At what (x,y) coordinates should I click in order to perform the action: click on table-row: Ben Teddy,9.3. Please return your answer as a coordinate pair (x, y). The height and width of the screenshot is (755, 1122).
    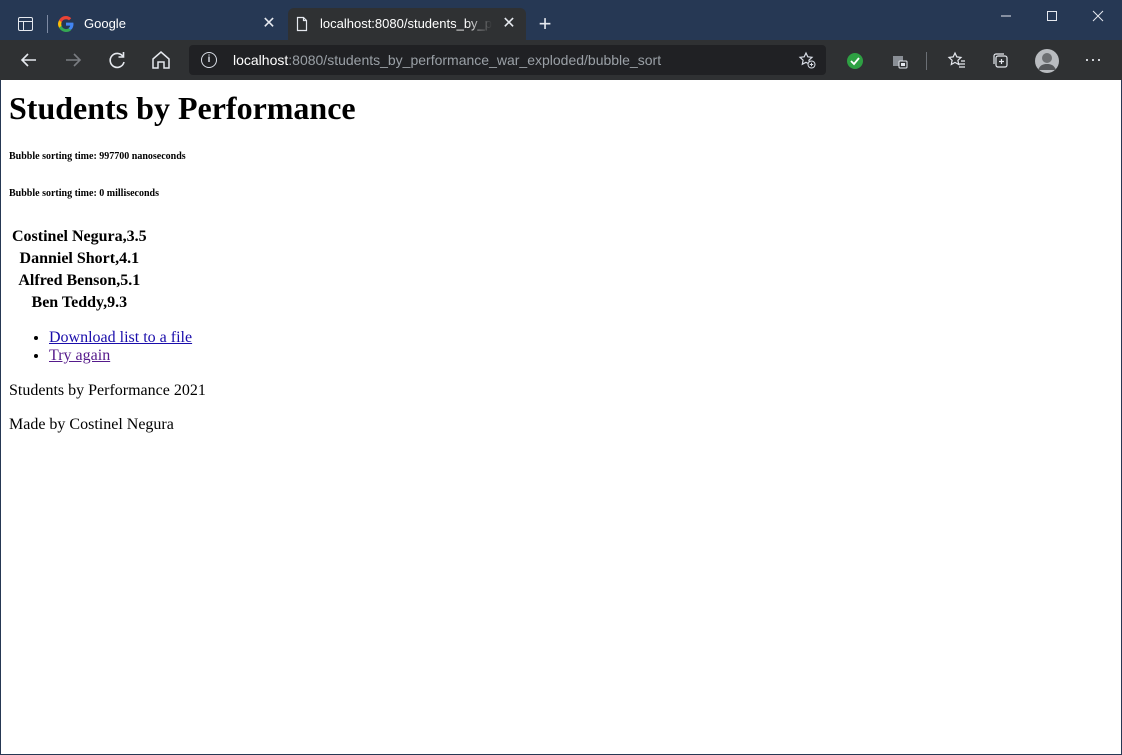
    Looking at the image, I should click on (79, 303).